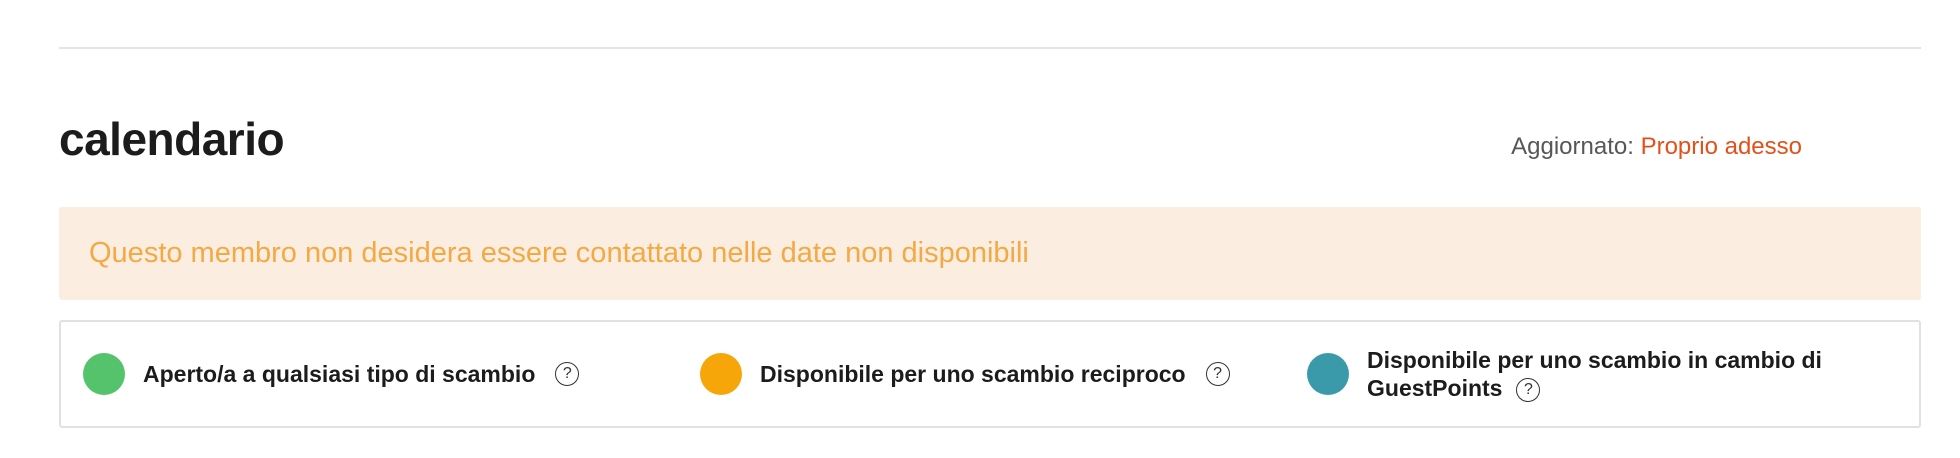 This screenshot has width=1960, height=458. I want to click on teal-dot-icon, so click(1328, 374).